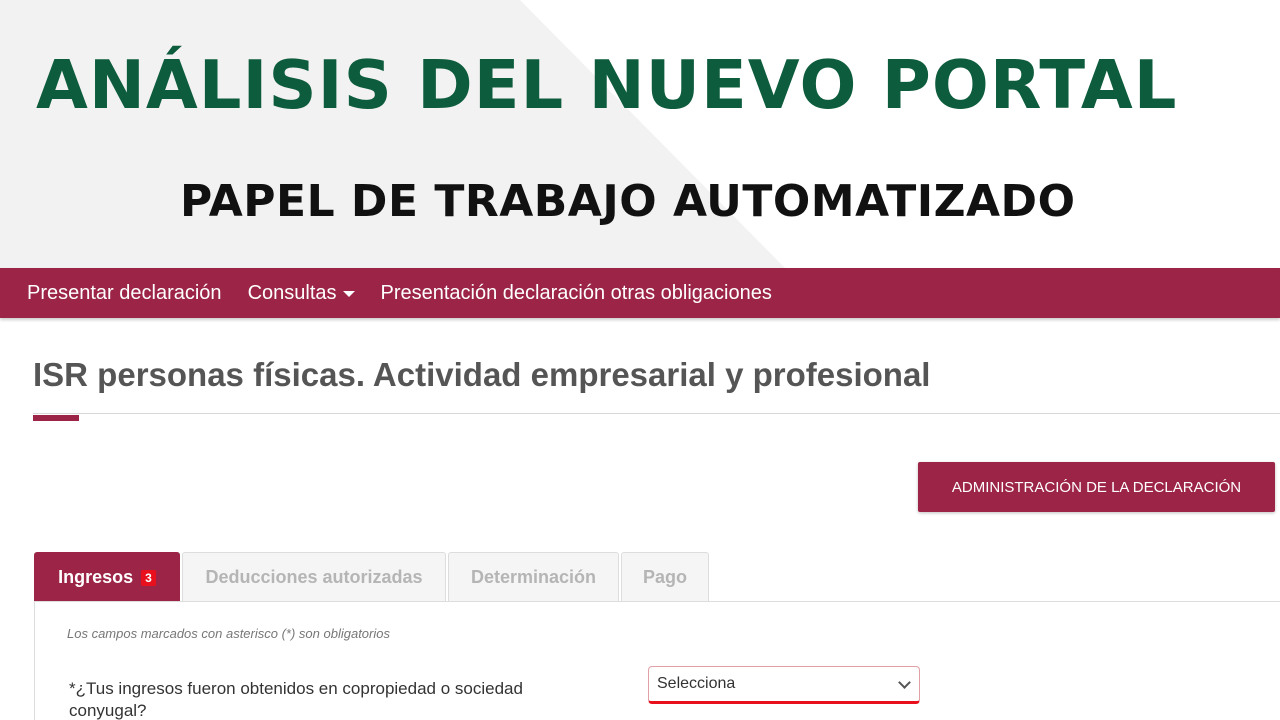  I want to click on chevron-down-icon, so click(904, 682).